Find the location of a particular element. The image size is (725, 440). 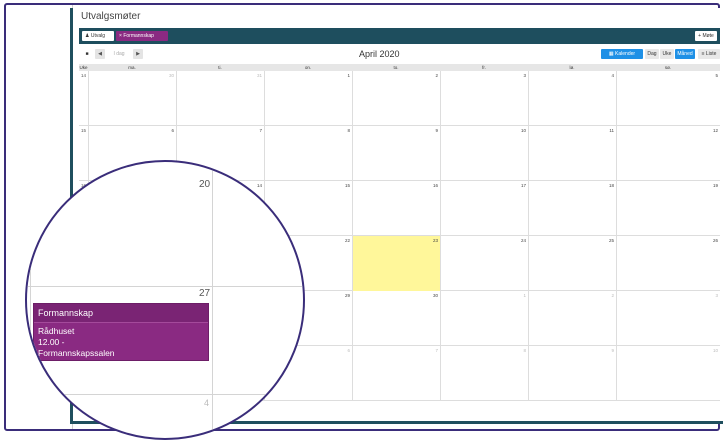

day-number: 11 is located at coordinates (611, 130).